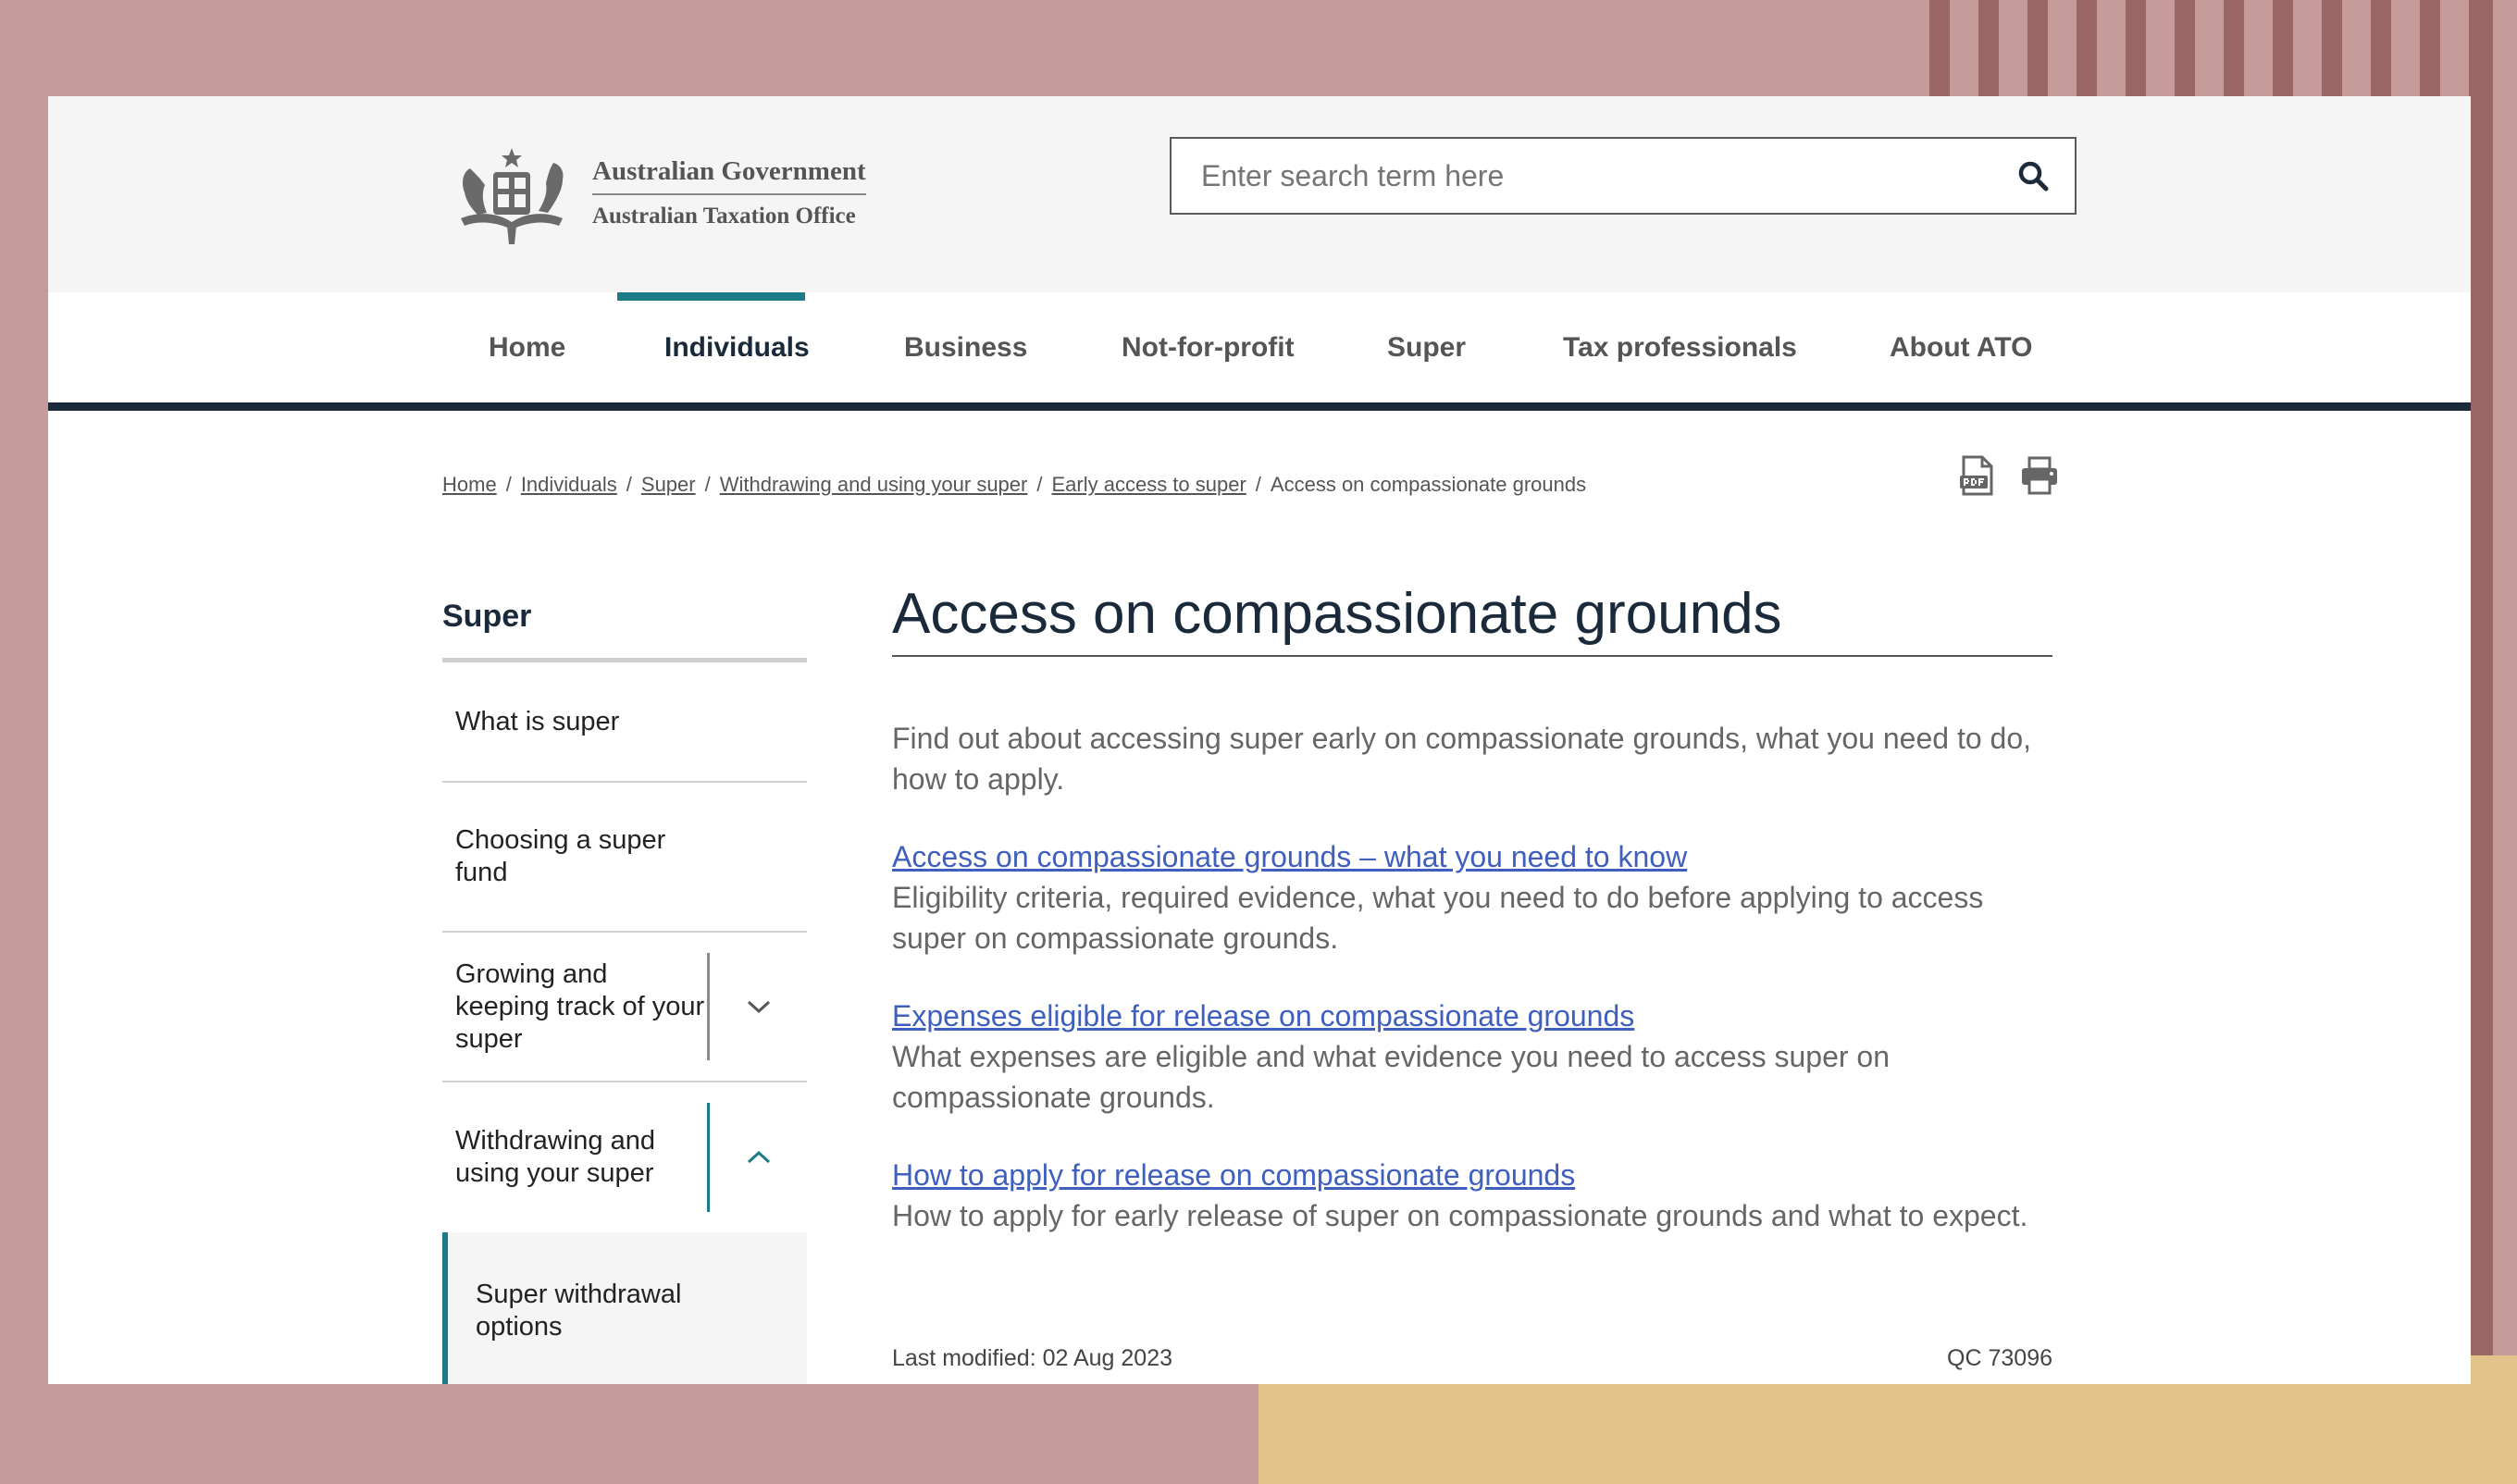 The height and width of the screenshot is (1484, 2517). Describe the element at coordinates (1148, 485) in the screenshot. I see `breadcrumb-early-access: Early access to super` at that location.